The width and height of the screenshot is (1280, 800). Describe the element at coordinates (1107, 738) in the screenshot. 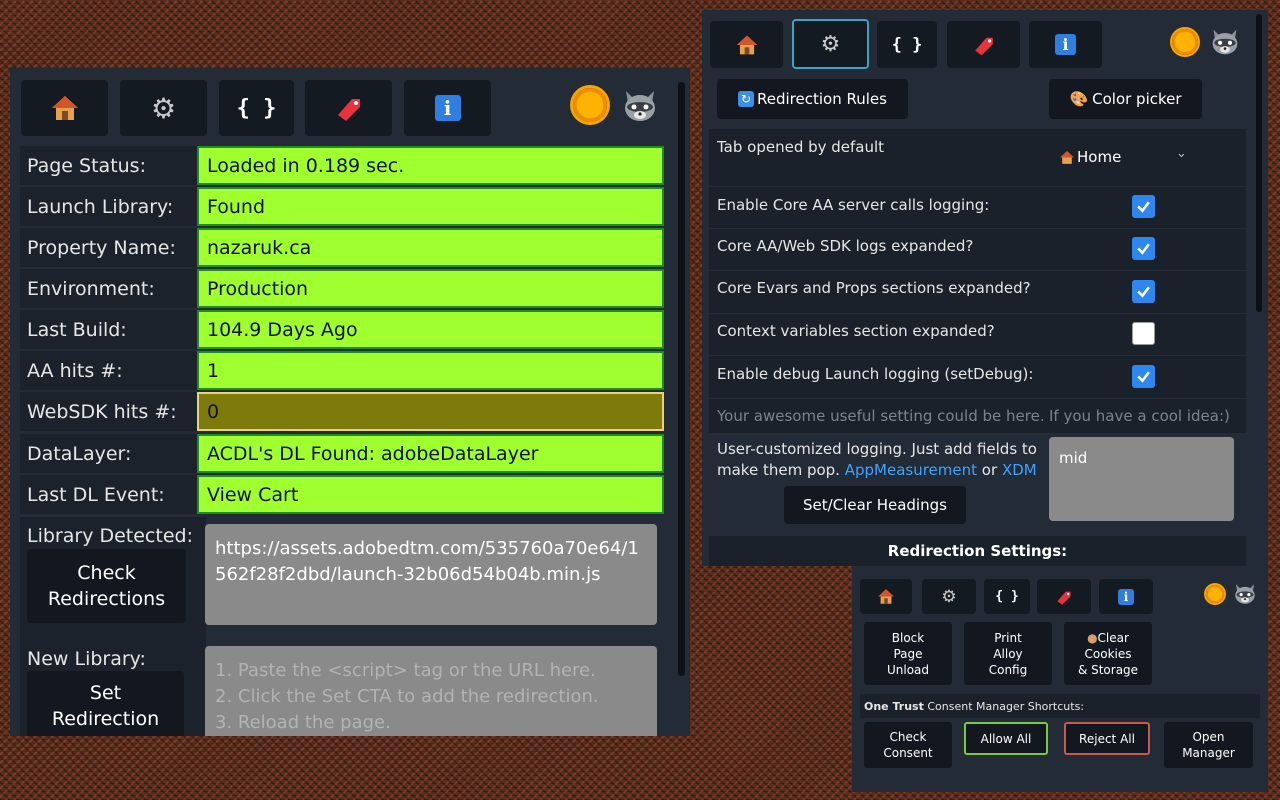

I see `reject-all-button: Reject All` at that location.